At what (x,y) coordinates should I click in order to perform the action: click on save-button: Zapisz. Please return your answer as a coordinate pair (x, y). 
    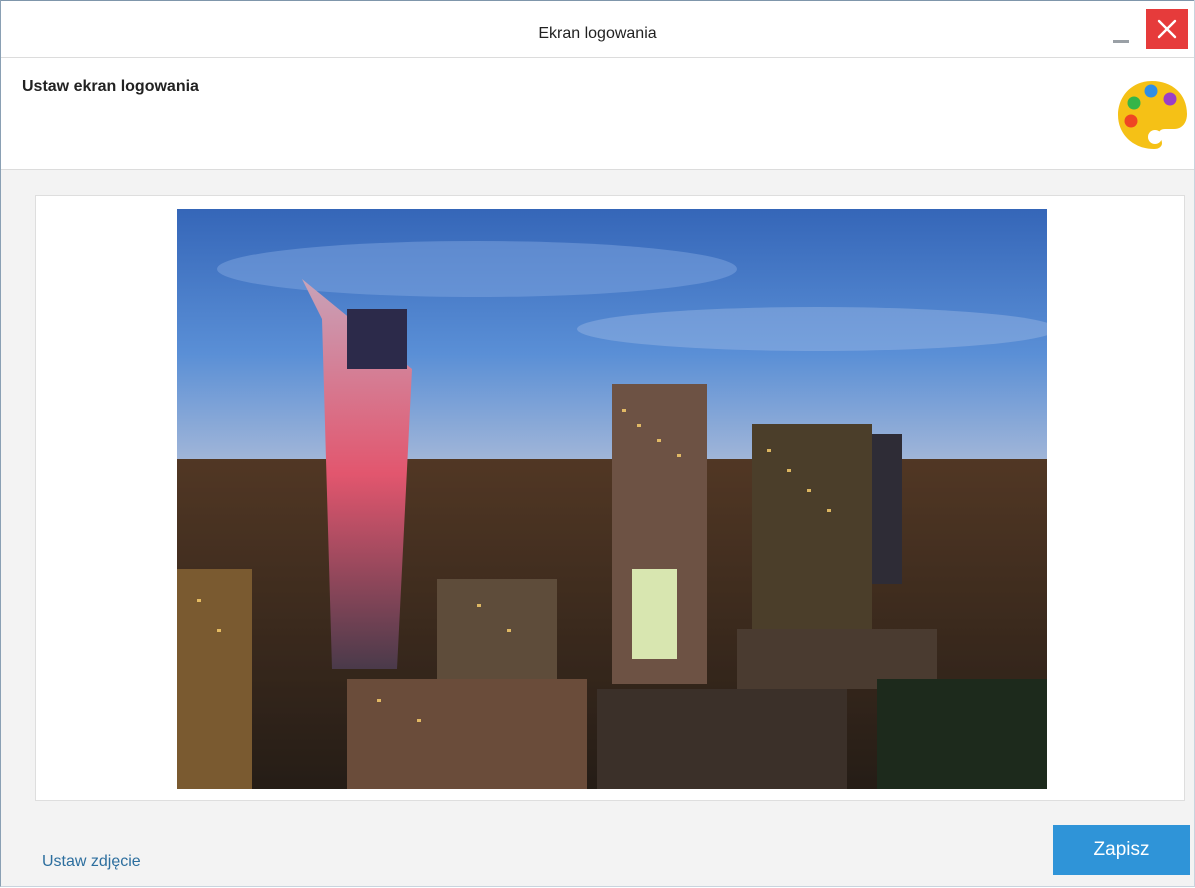
    Looking at the image, I should click on (1121, 850).